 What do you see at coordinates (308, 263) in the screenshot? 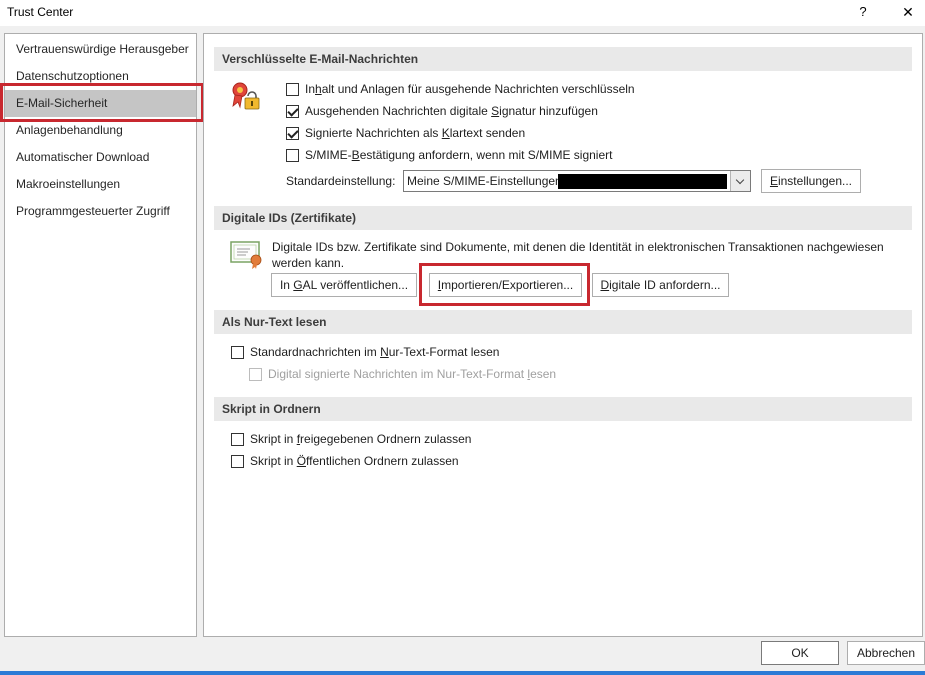
I see `digital-ids-description-line2: werden kann.` at bounding box center [308, 263].